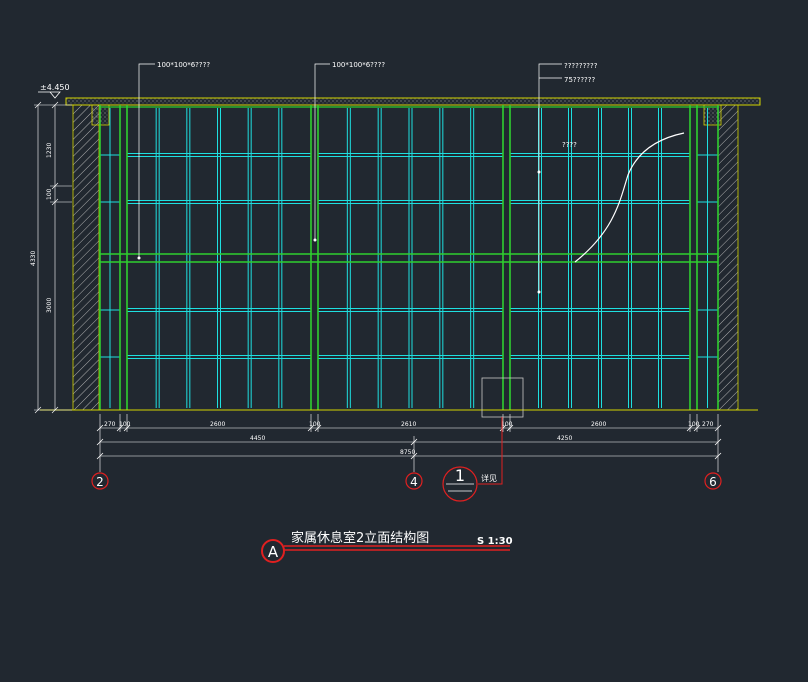  What do you see at coordinates (564, 438) in the screenshot?
I see `dim-half-right: 4250` at bounding box center [564, 438].